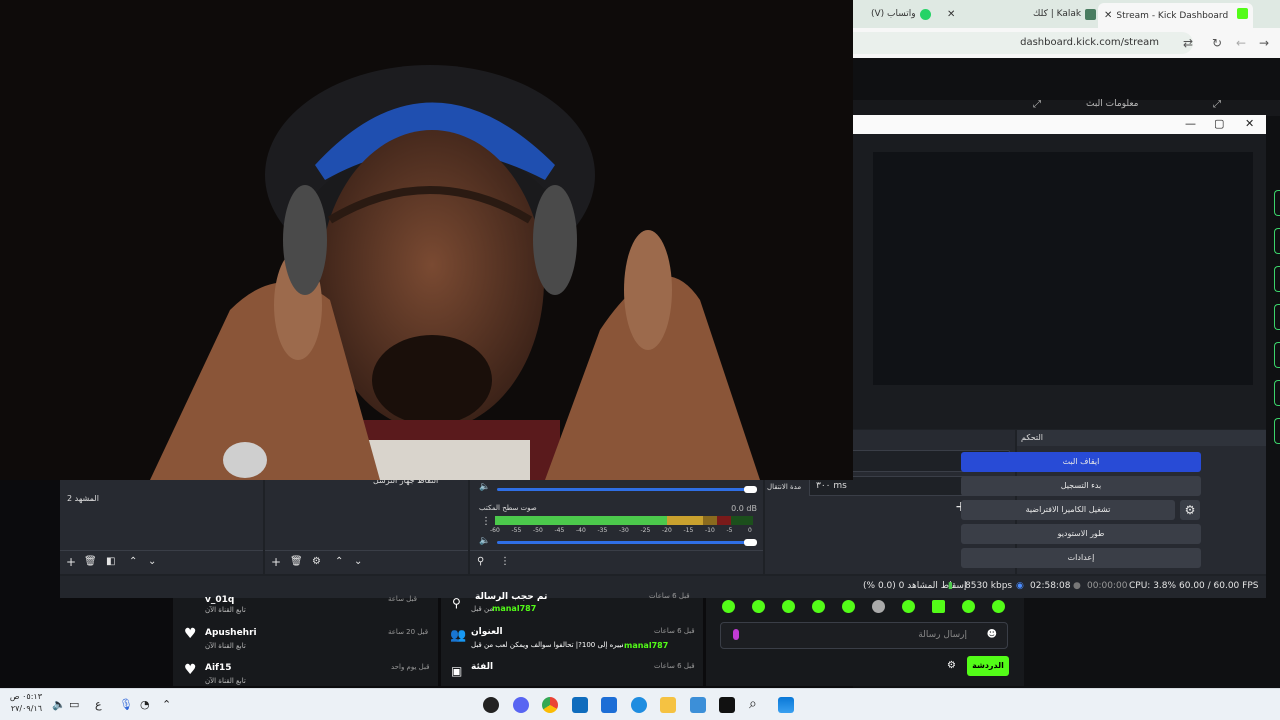 The width and height of the screenshot is (1280, 720). Describe the element at coordinates (639, 705) in the screenshot. I see `edge-icon` at that location.